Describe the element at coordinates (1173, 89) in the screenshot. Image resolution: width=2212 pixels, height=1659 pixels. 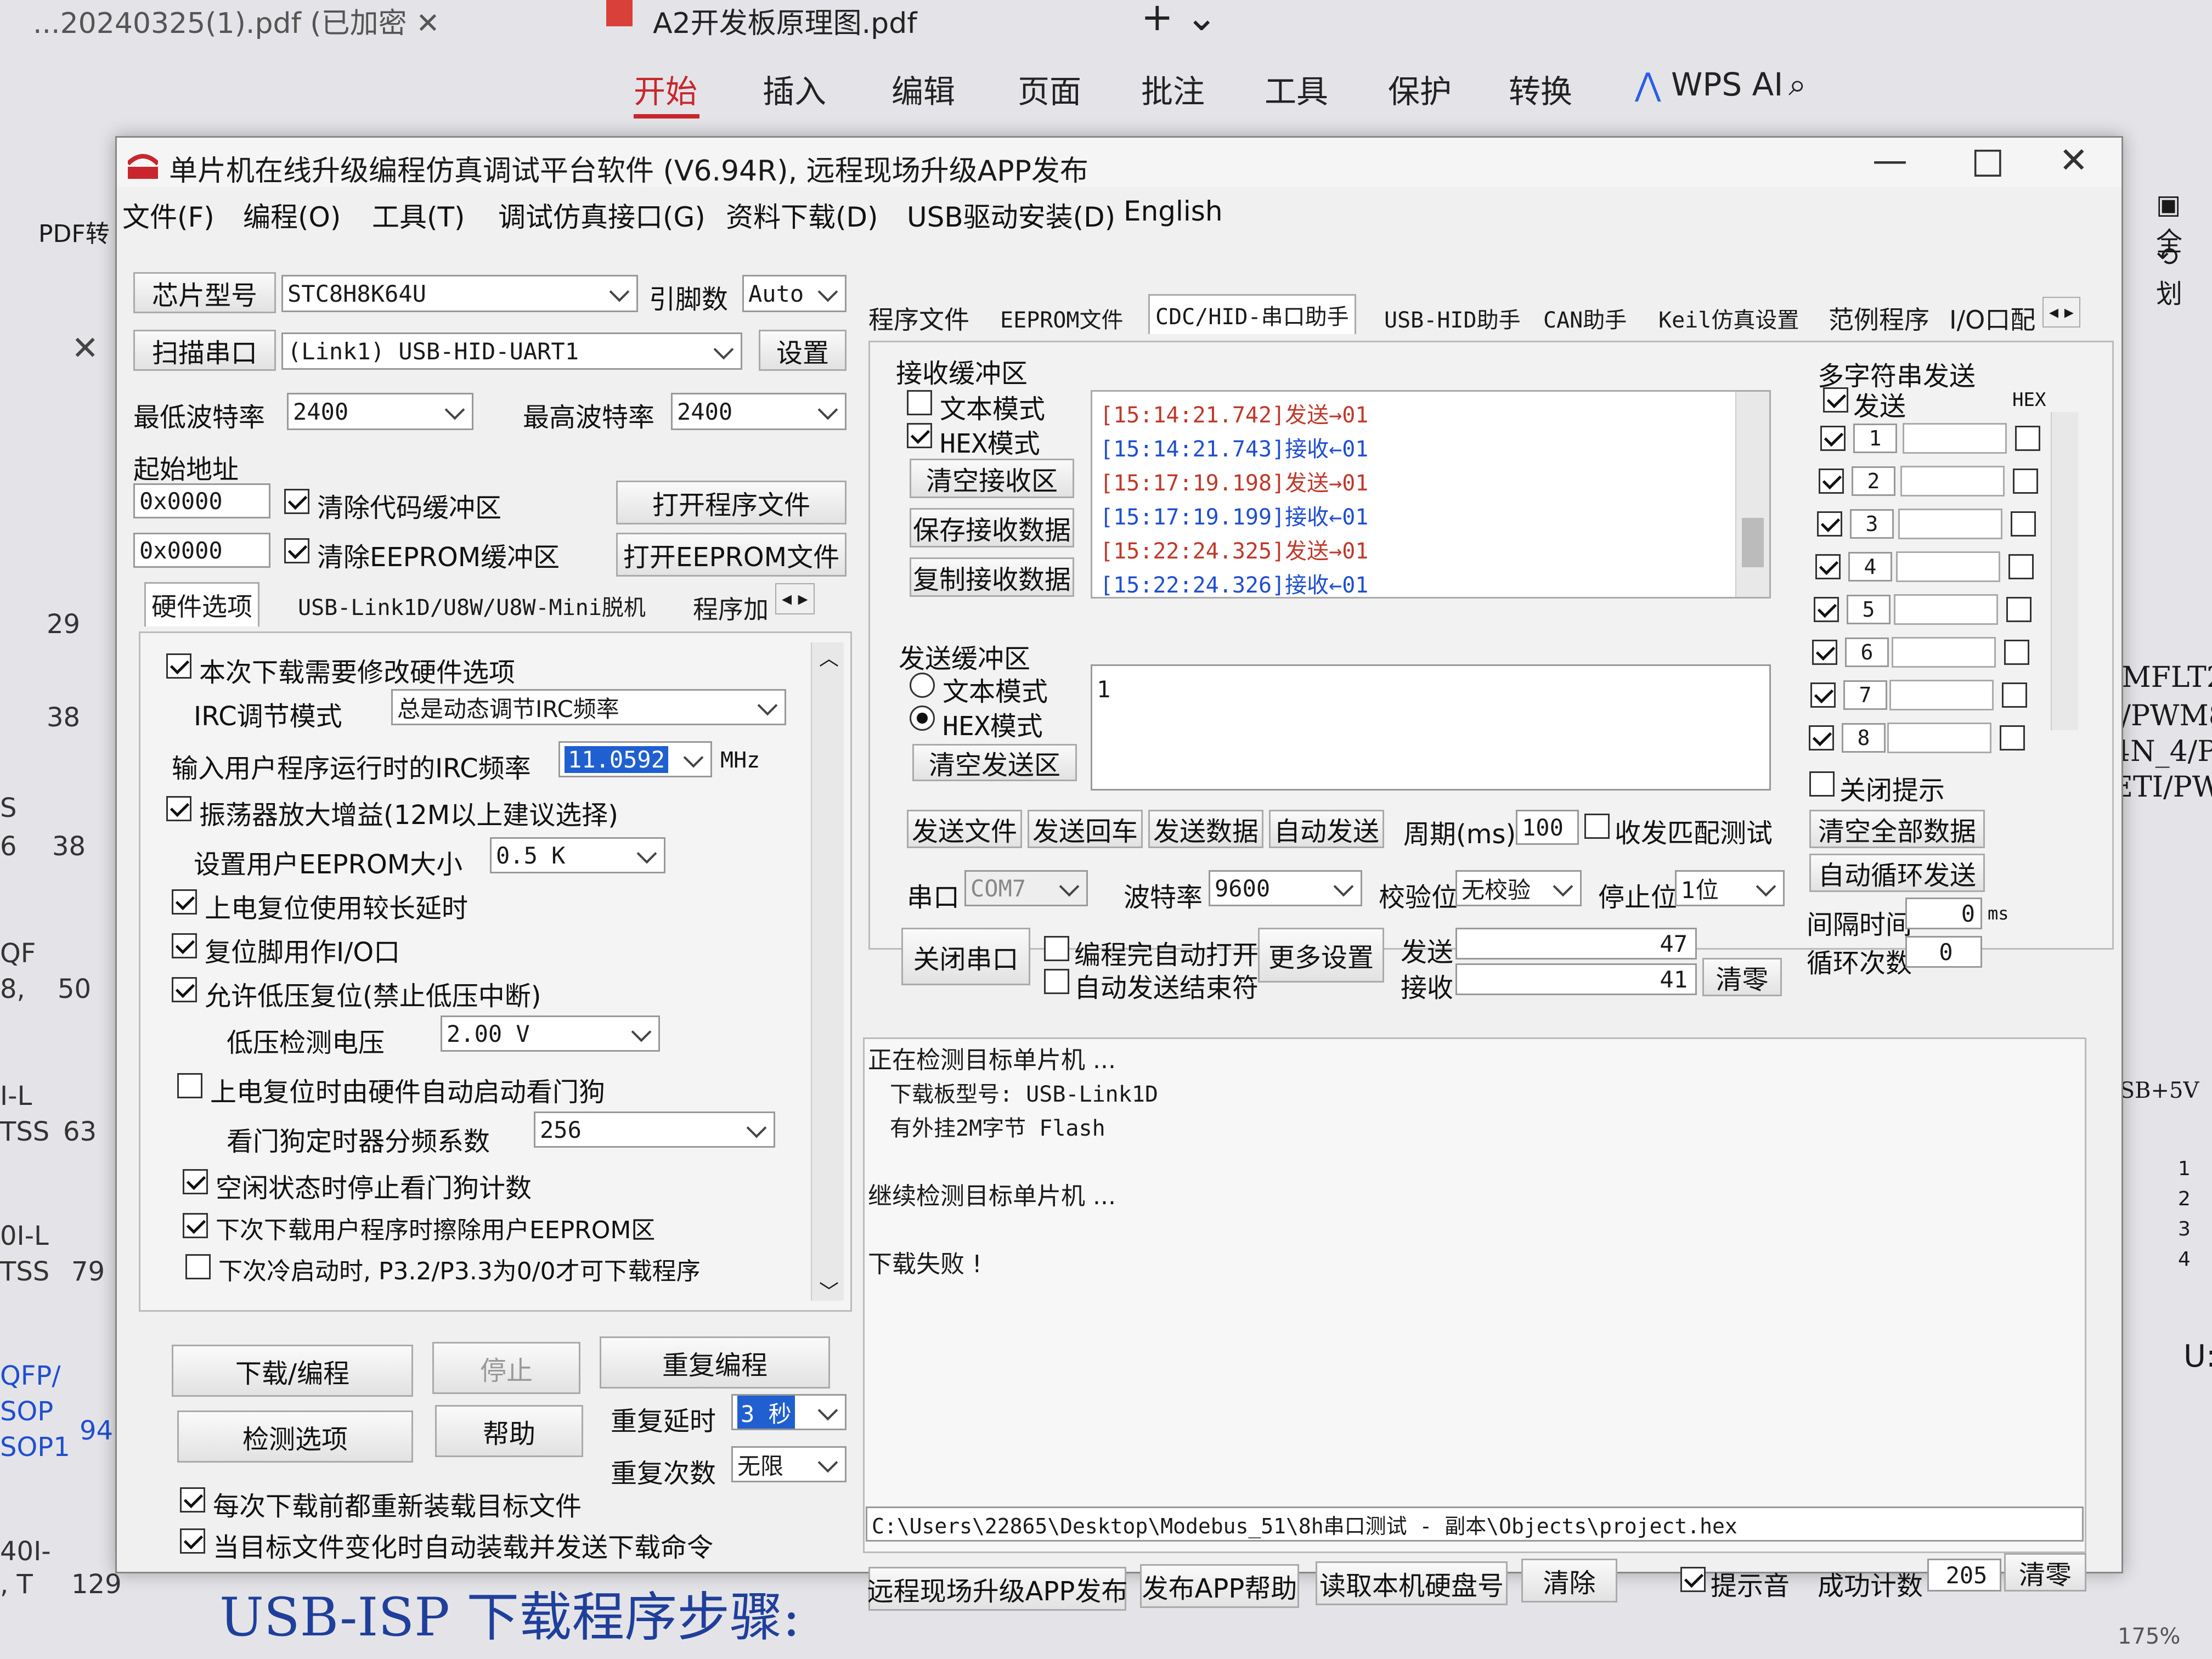
I see `ribbon-annotate: 批注` at that location.